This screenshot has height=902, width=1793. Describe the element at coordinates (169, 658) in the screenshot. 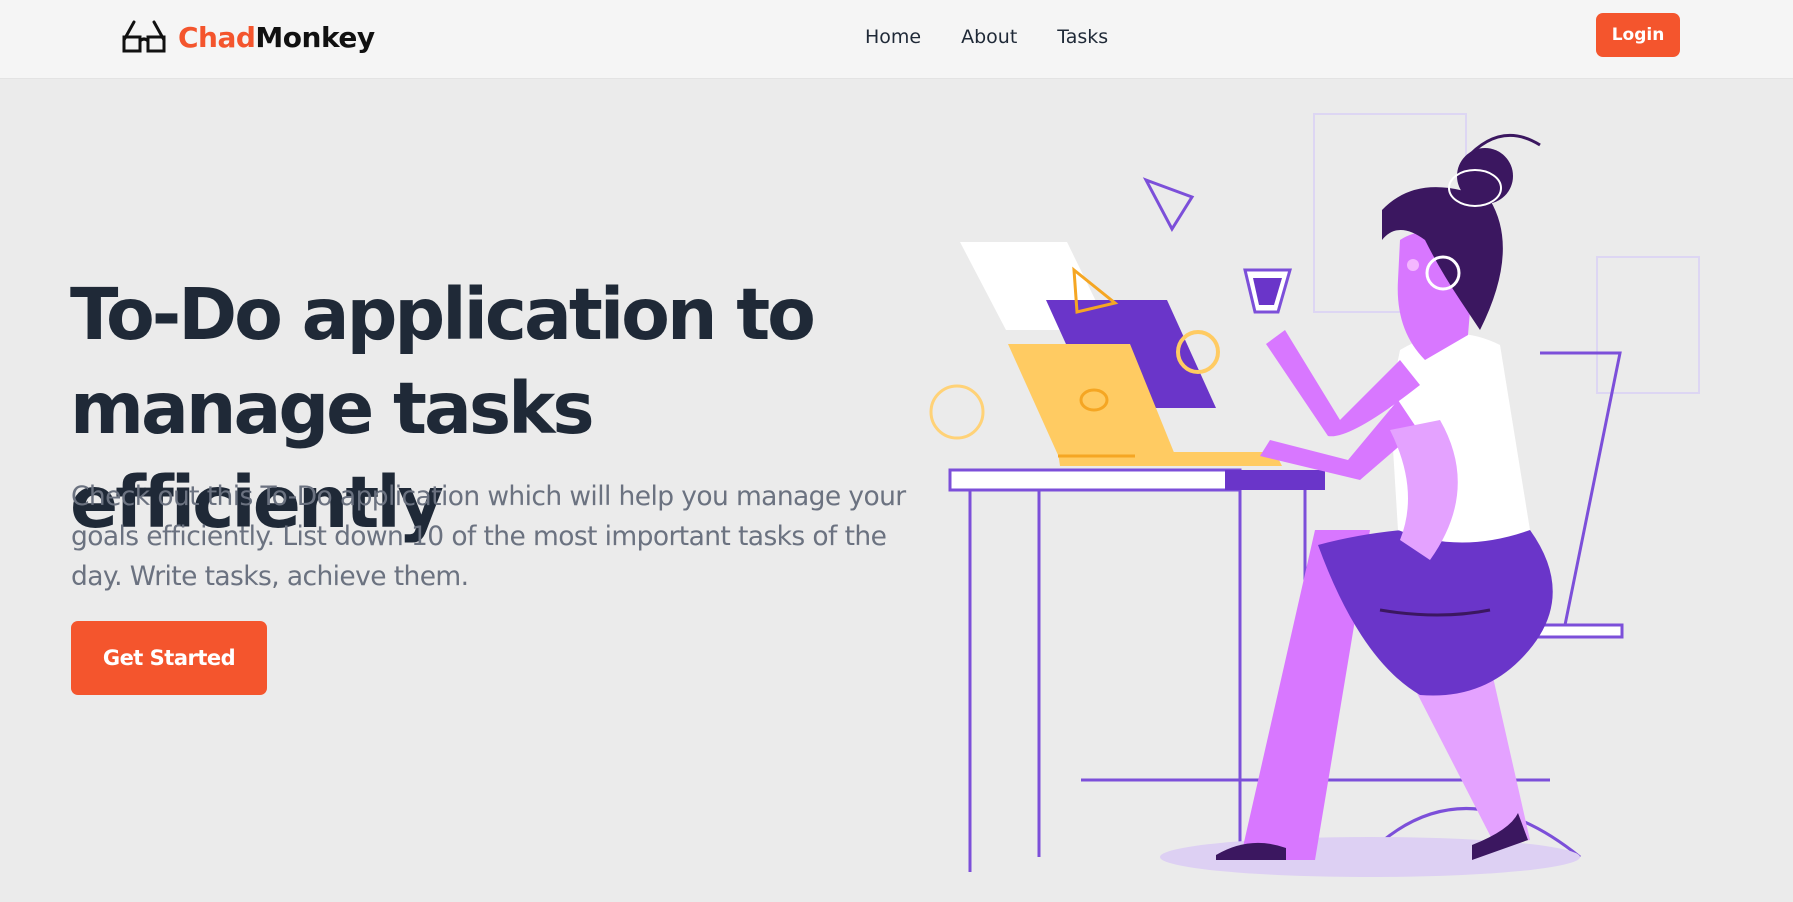

I see `get-started-button: Get Started` at that location.